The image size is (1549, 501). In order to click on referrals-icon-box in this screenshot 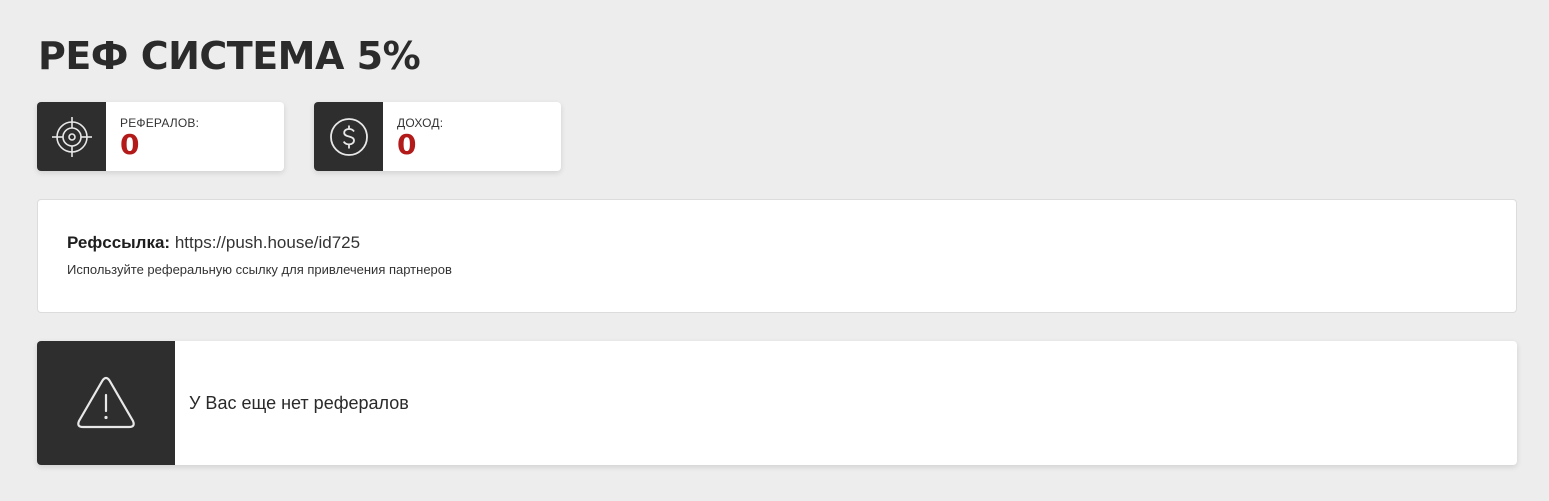, I will do `click(71, 136)`.